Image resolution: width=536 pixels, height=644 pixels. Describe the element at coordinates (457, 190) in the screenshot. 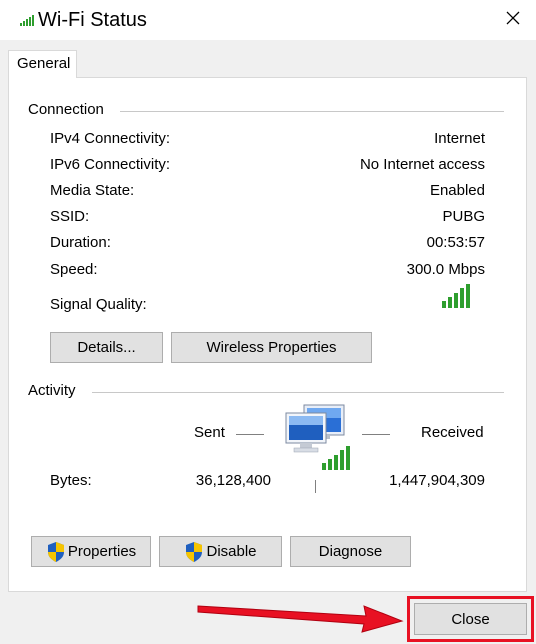

I see `media-state-value: Enabled` at that location.